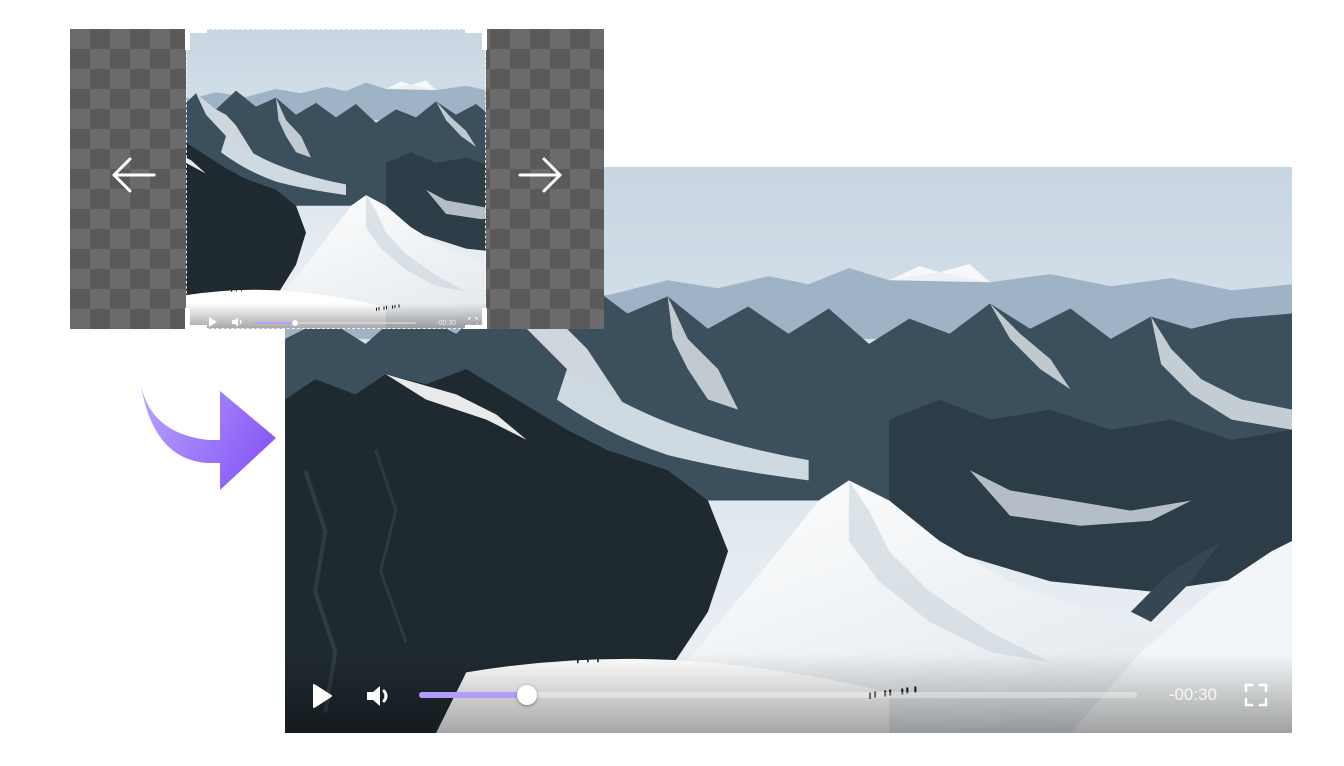  What do you see at coordinates (196, 318) in the screenshot?
I see `crop-handle-bottom-left` at bounding box center [196, 318].